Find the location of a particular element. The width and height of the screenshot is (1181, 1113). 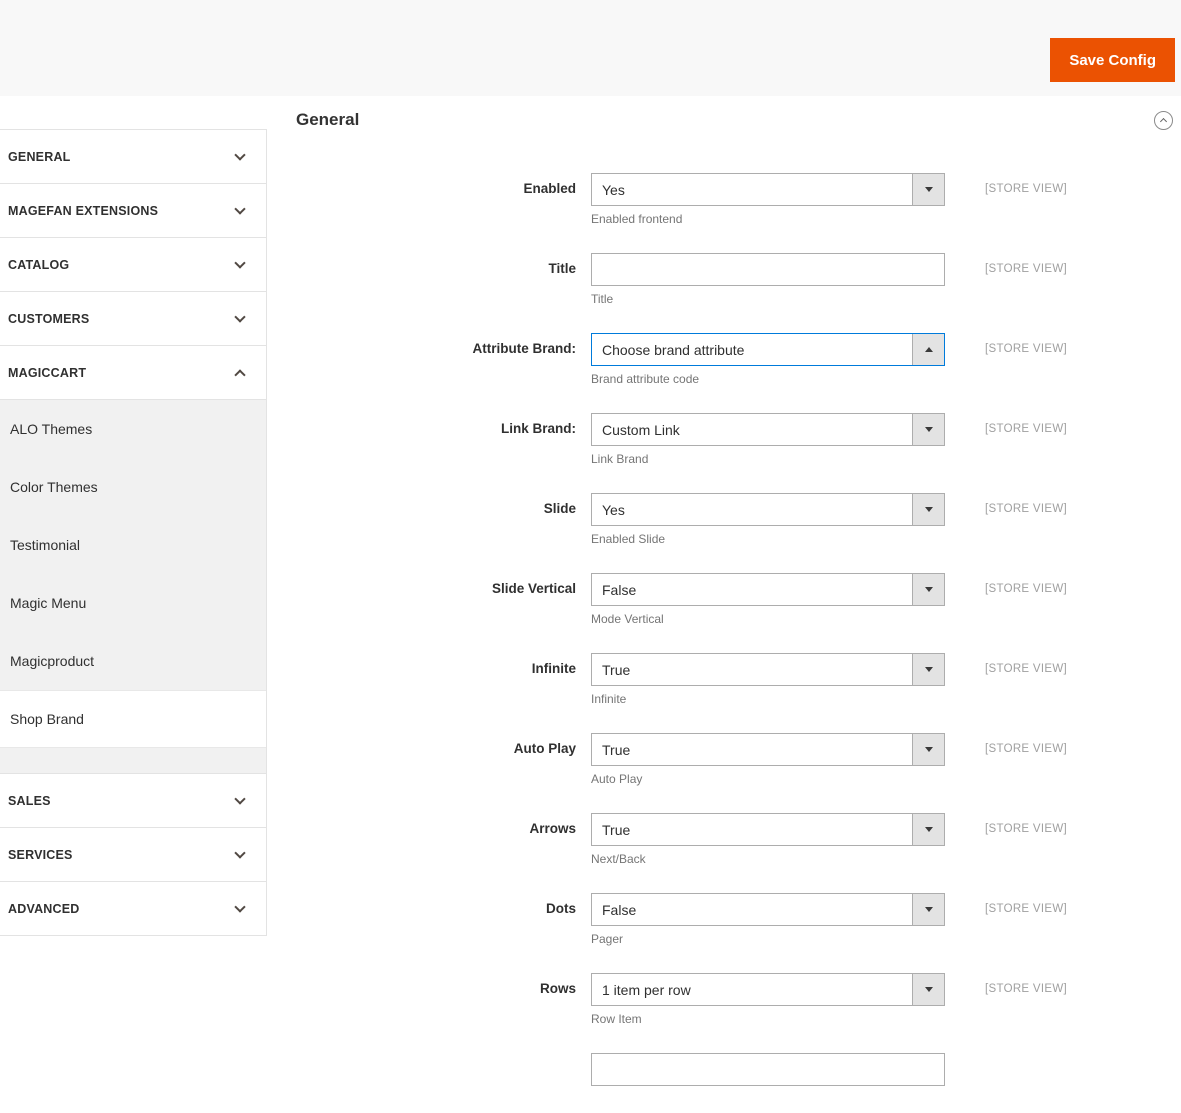

collapse-section-button is located at coordinates (1163, 120).